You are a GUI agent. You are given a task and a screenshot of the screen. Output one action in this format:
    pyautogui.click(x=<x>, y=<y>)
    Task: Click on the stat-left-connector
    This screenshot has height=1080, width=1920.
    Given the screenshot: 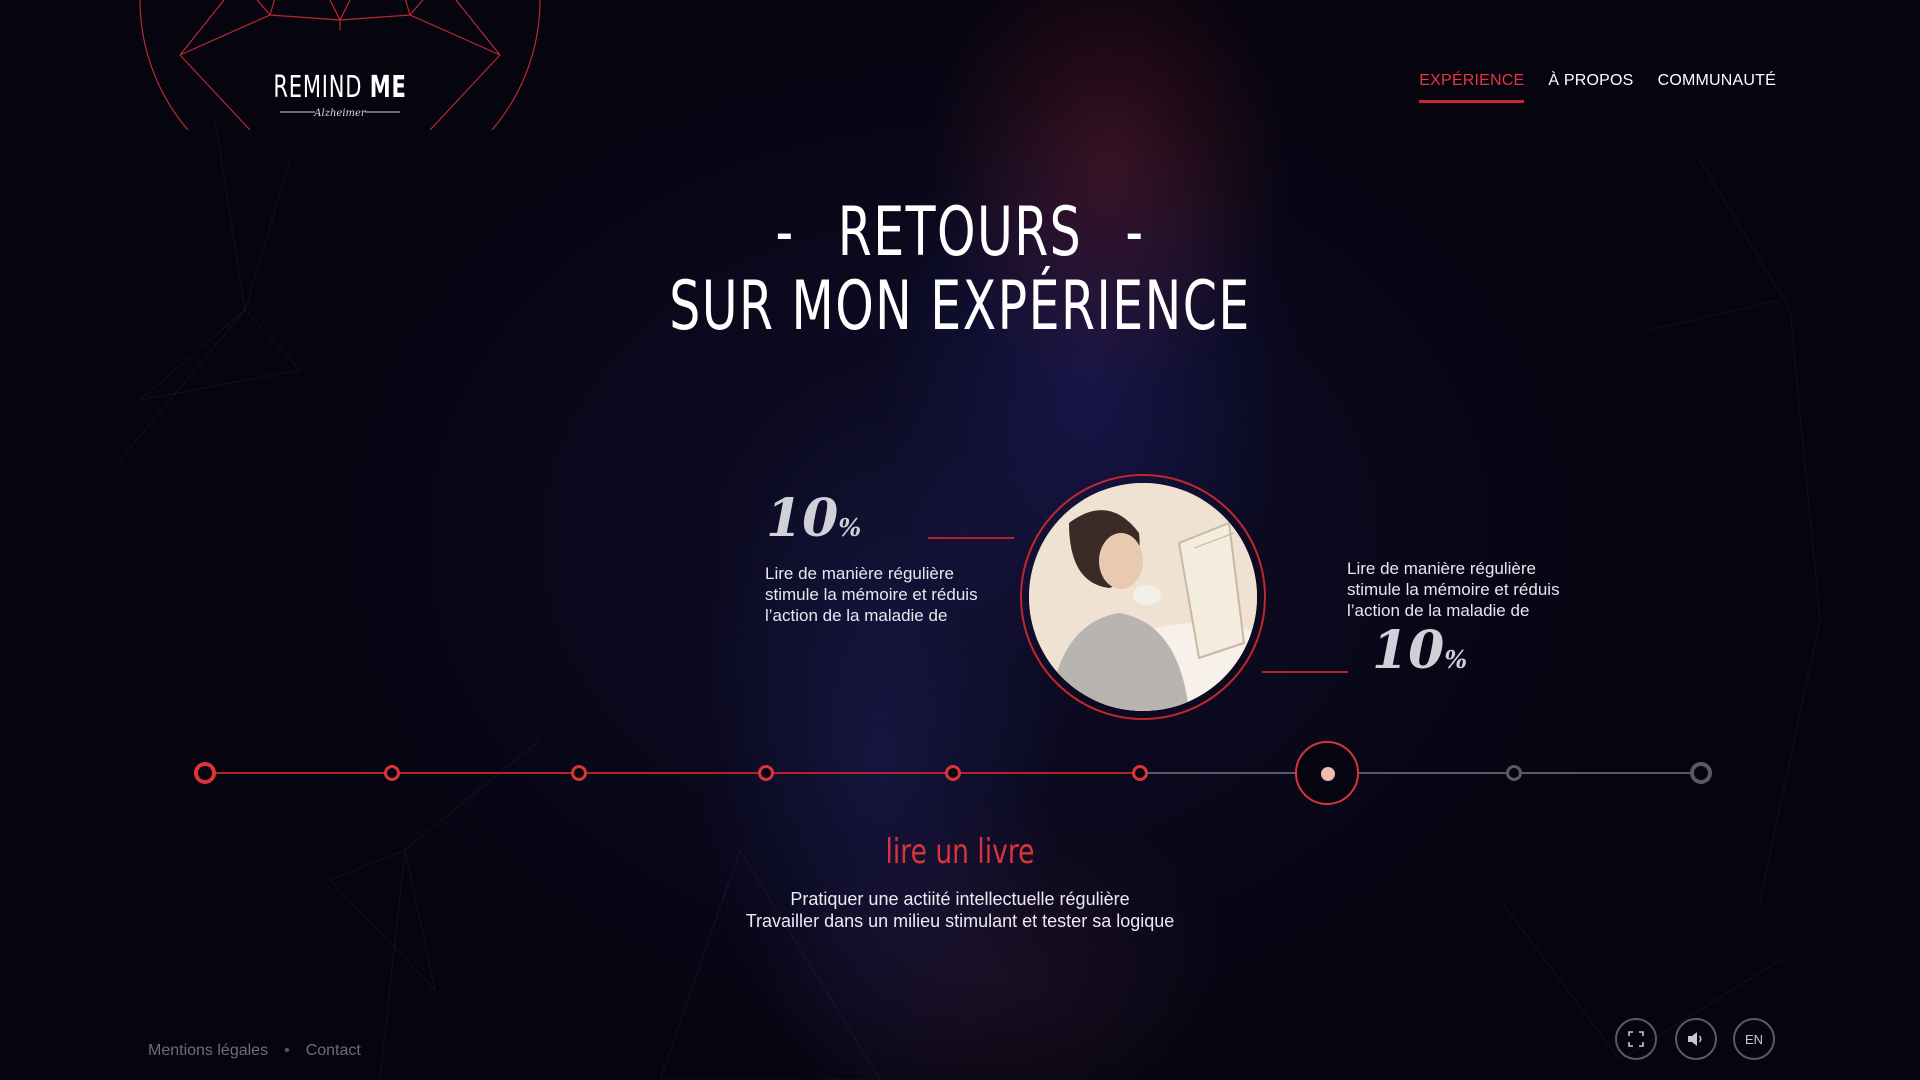 What is the action you would take?
    pyautogui.click(x=971, y=538)
    